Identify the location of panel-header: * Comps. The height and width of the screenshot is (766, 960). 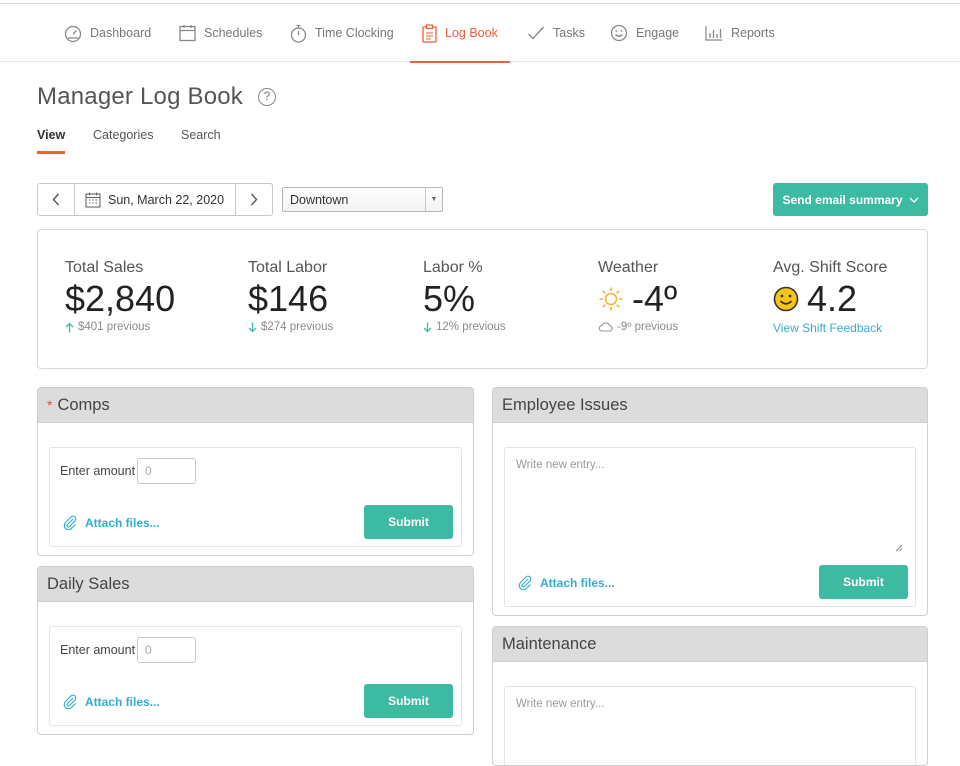
(255, 405).